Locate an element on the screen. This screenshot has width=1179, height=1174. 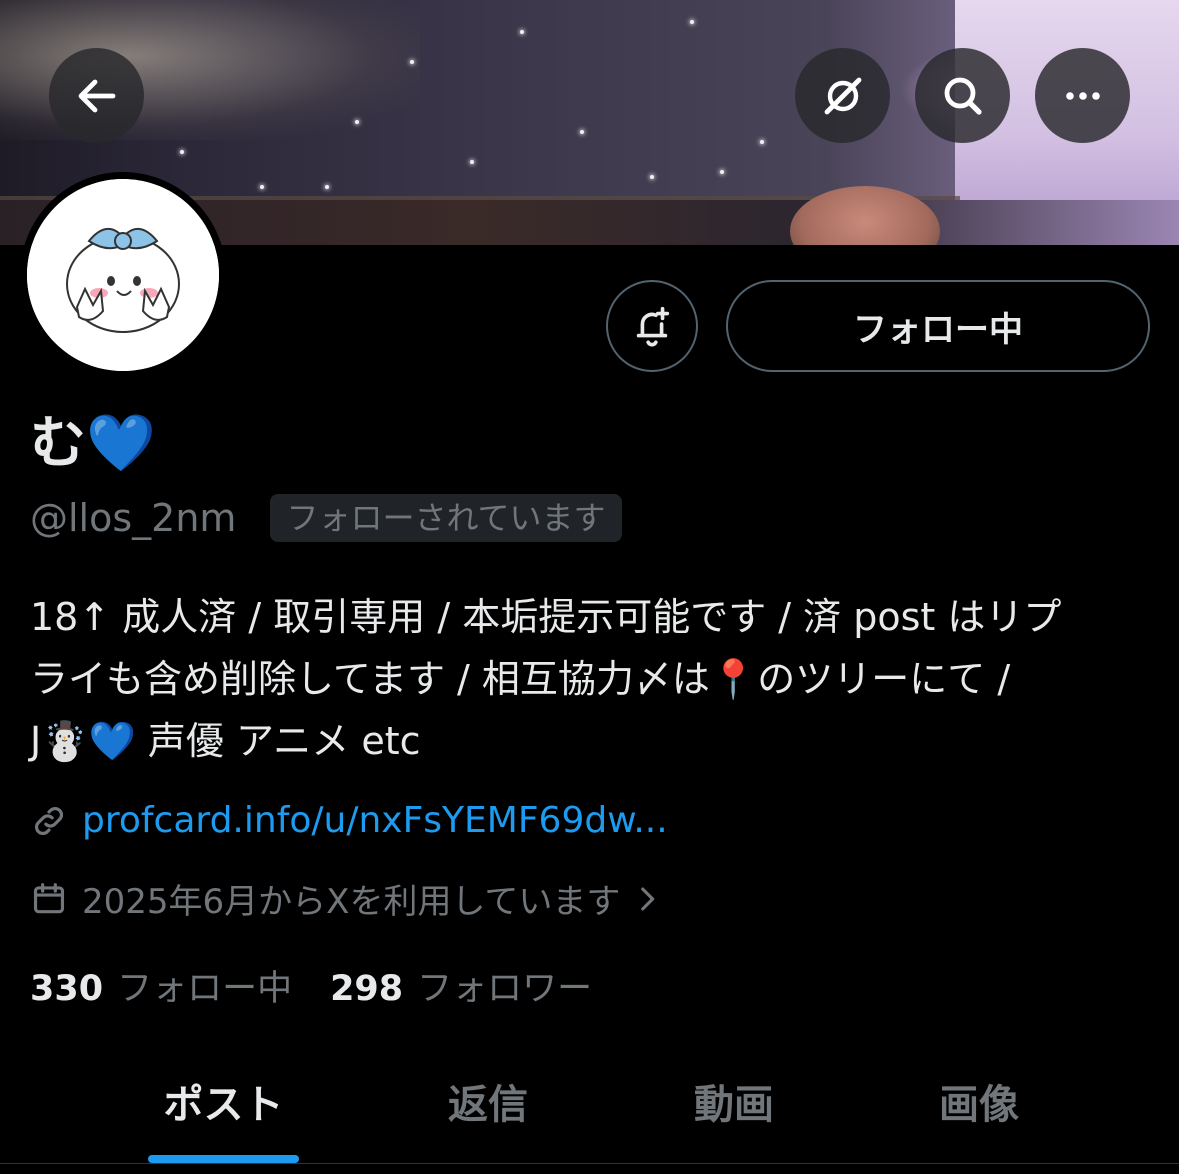
calendar-icon is located at coordinates (49, 897).